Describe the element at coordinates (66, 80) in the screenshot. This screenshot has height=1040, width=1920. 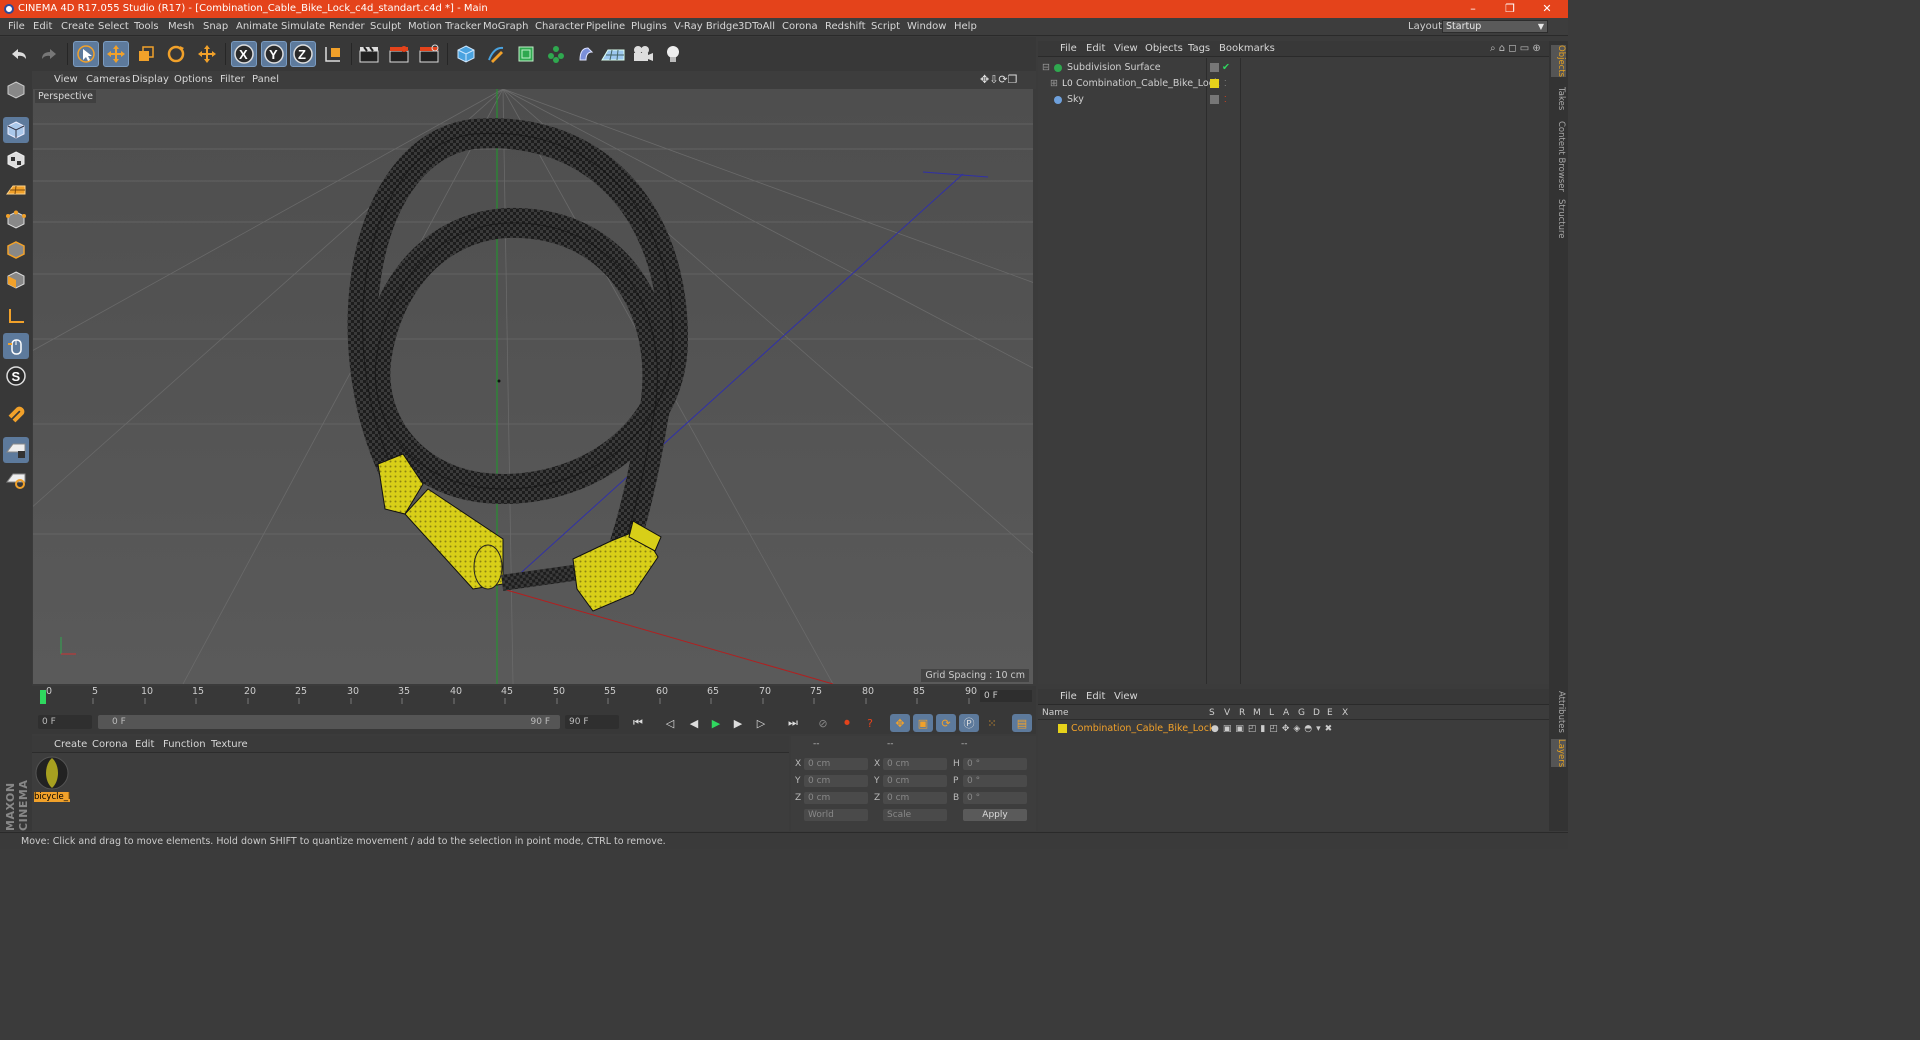
I see `vp-menu-view: View` at that location.